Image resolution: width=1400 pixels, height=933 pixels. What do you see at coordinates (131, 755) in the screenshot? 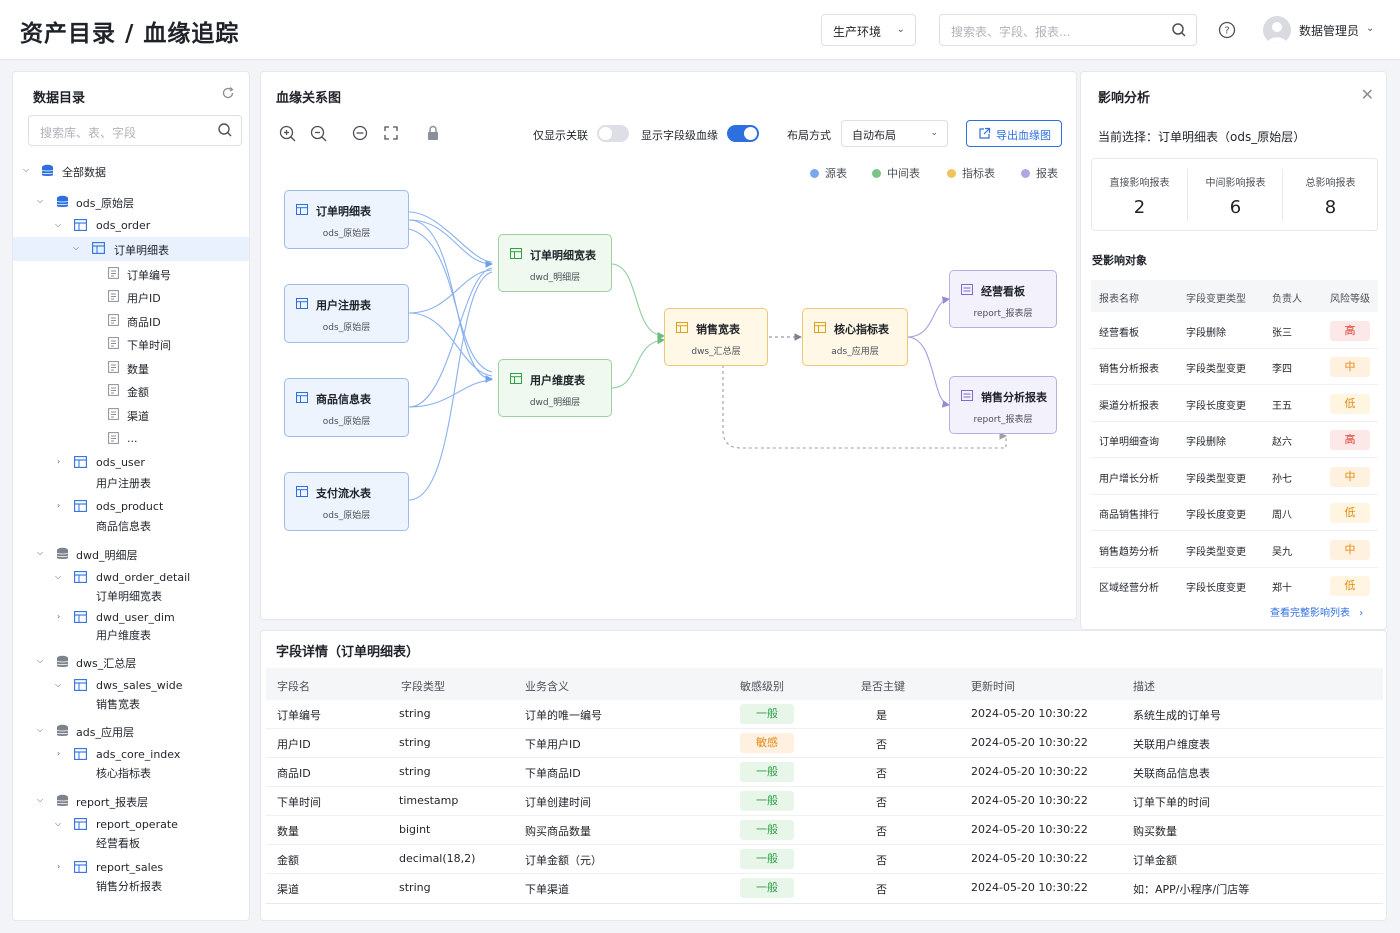
I see `tree-item-ads-core-index: › ads_core_index` at bounding box center [131, 755].